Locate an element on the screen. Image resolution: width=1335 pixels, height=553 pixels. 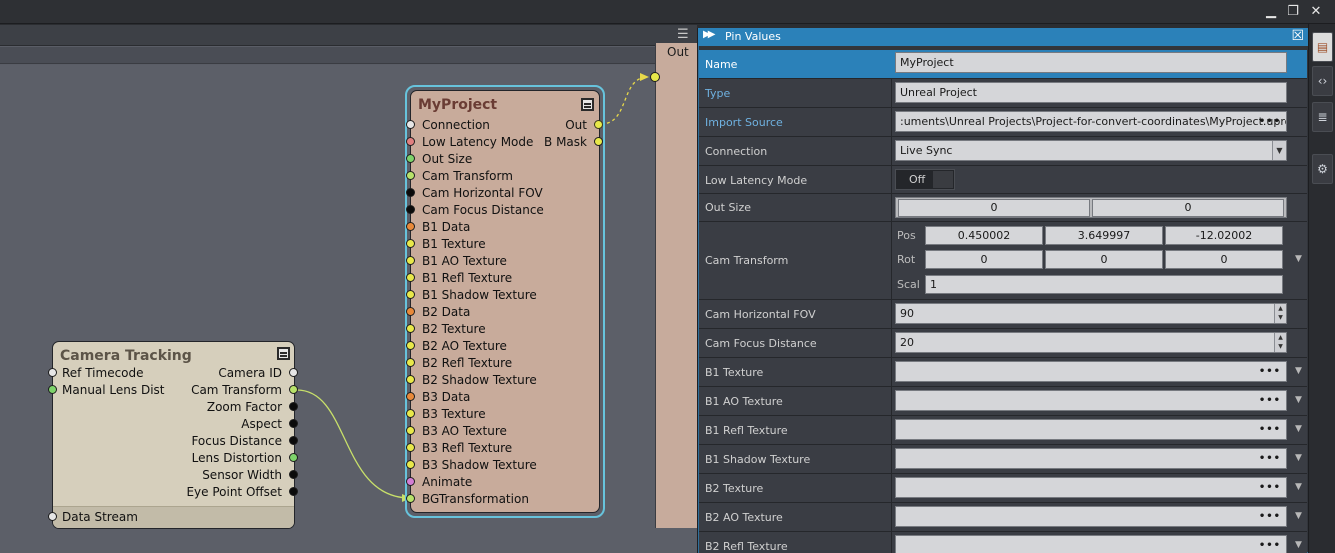
out-size-width: 0 is located at coordinates (994, 208).